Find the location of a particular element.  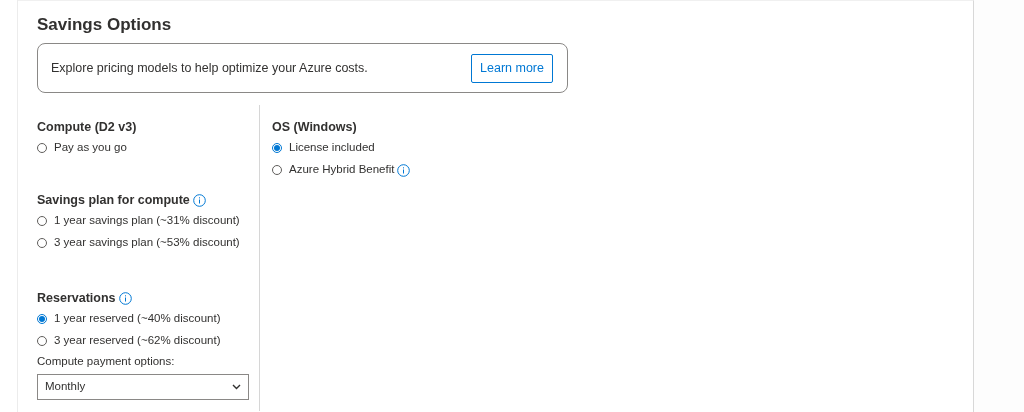

group-heading: Compute (D2 v3) is located at coordinates (87, 127).